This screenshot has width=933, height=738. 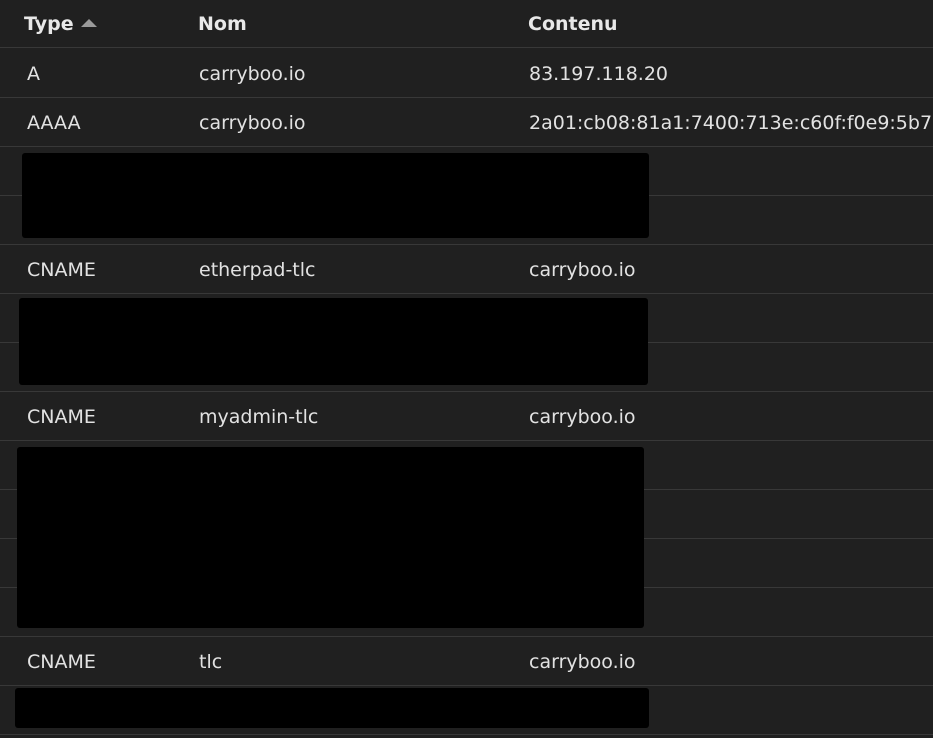 I want to click on column-header-contenu: Contenu, so click(x=573, y=24).